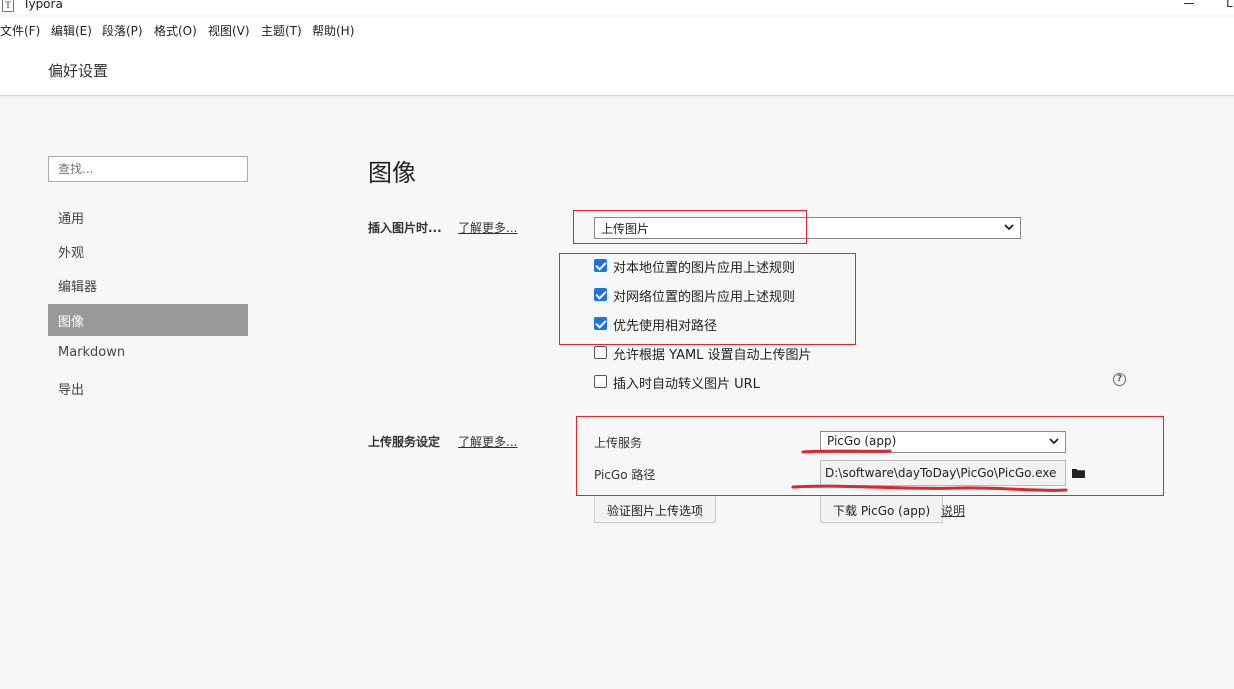  I want to click on checkbox-network-images, so click(600, 294).